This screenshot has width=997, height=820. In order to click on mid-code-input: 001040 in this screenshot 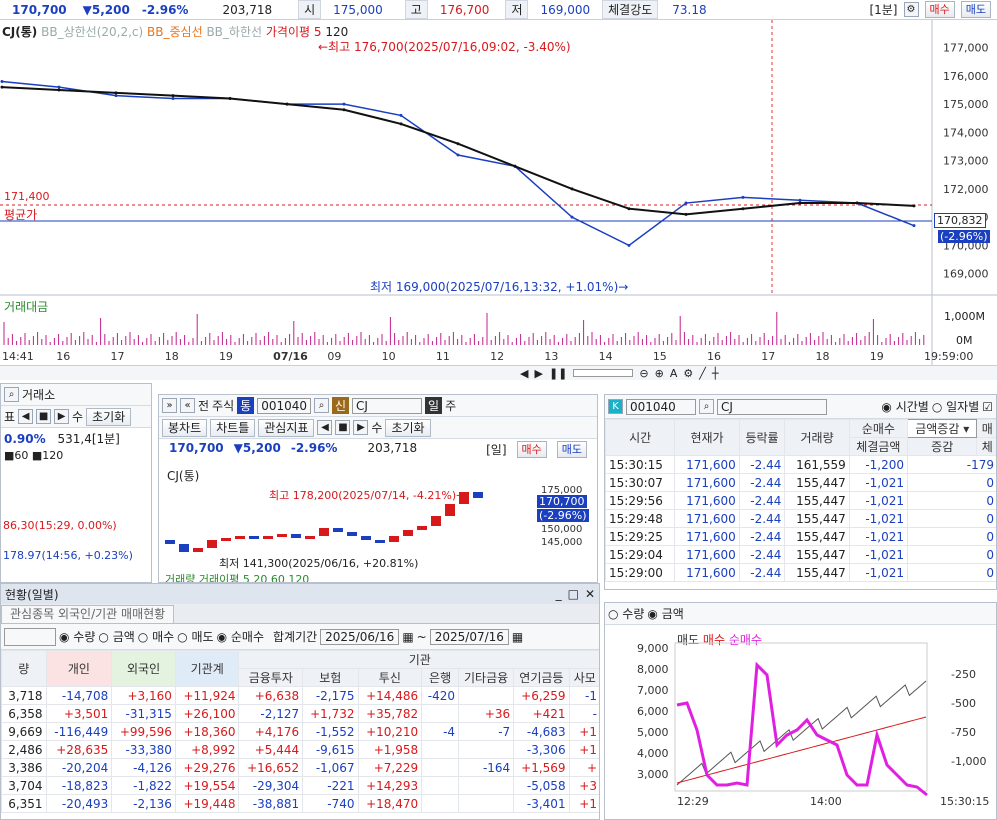, I will do `click(284, 405)`.